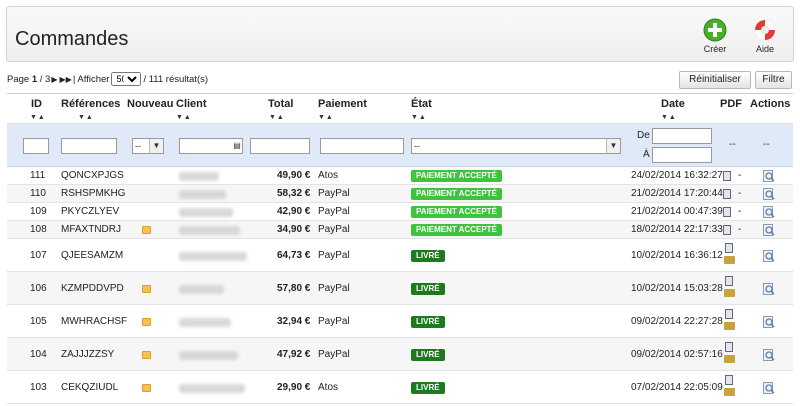 This screenshot has width=800, height=406. I want to click on order-reference: CEKQZIUDL, so click(90, 387).